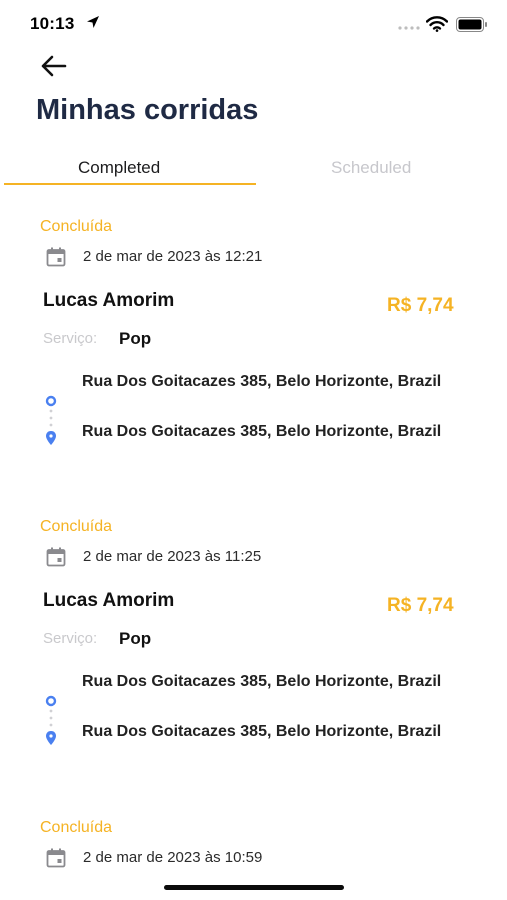 The width and height of the screenshot is (507, 900). Describe the element at coordinates (371, 168) in the screenshot. I see `tab-scheduled: Scheduled` at that location.